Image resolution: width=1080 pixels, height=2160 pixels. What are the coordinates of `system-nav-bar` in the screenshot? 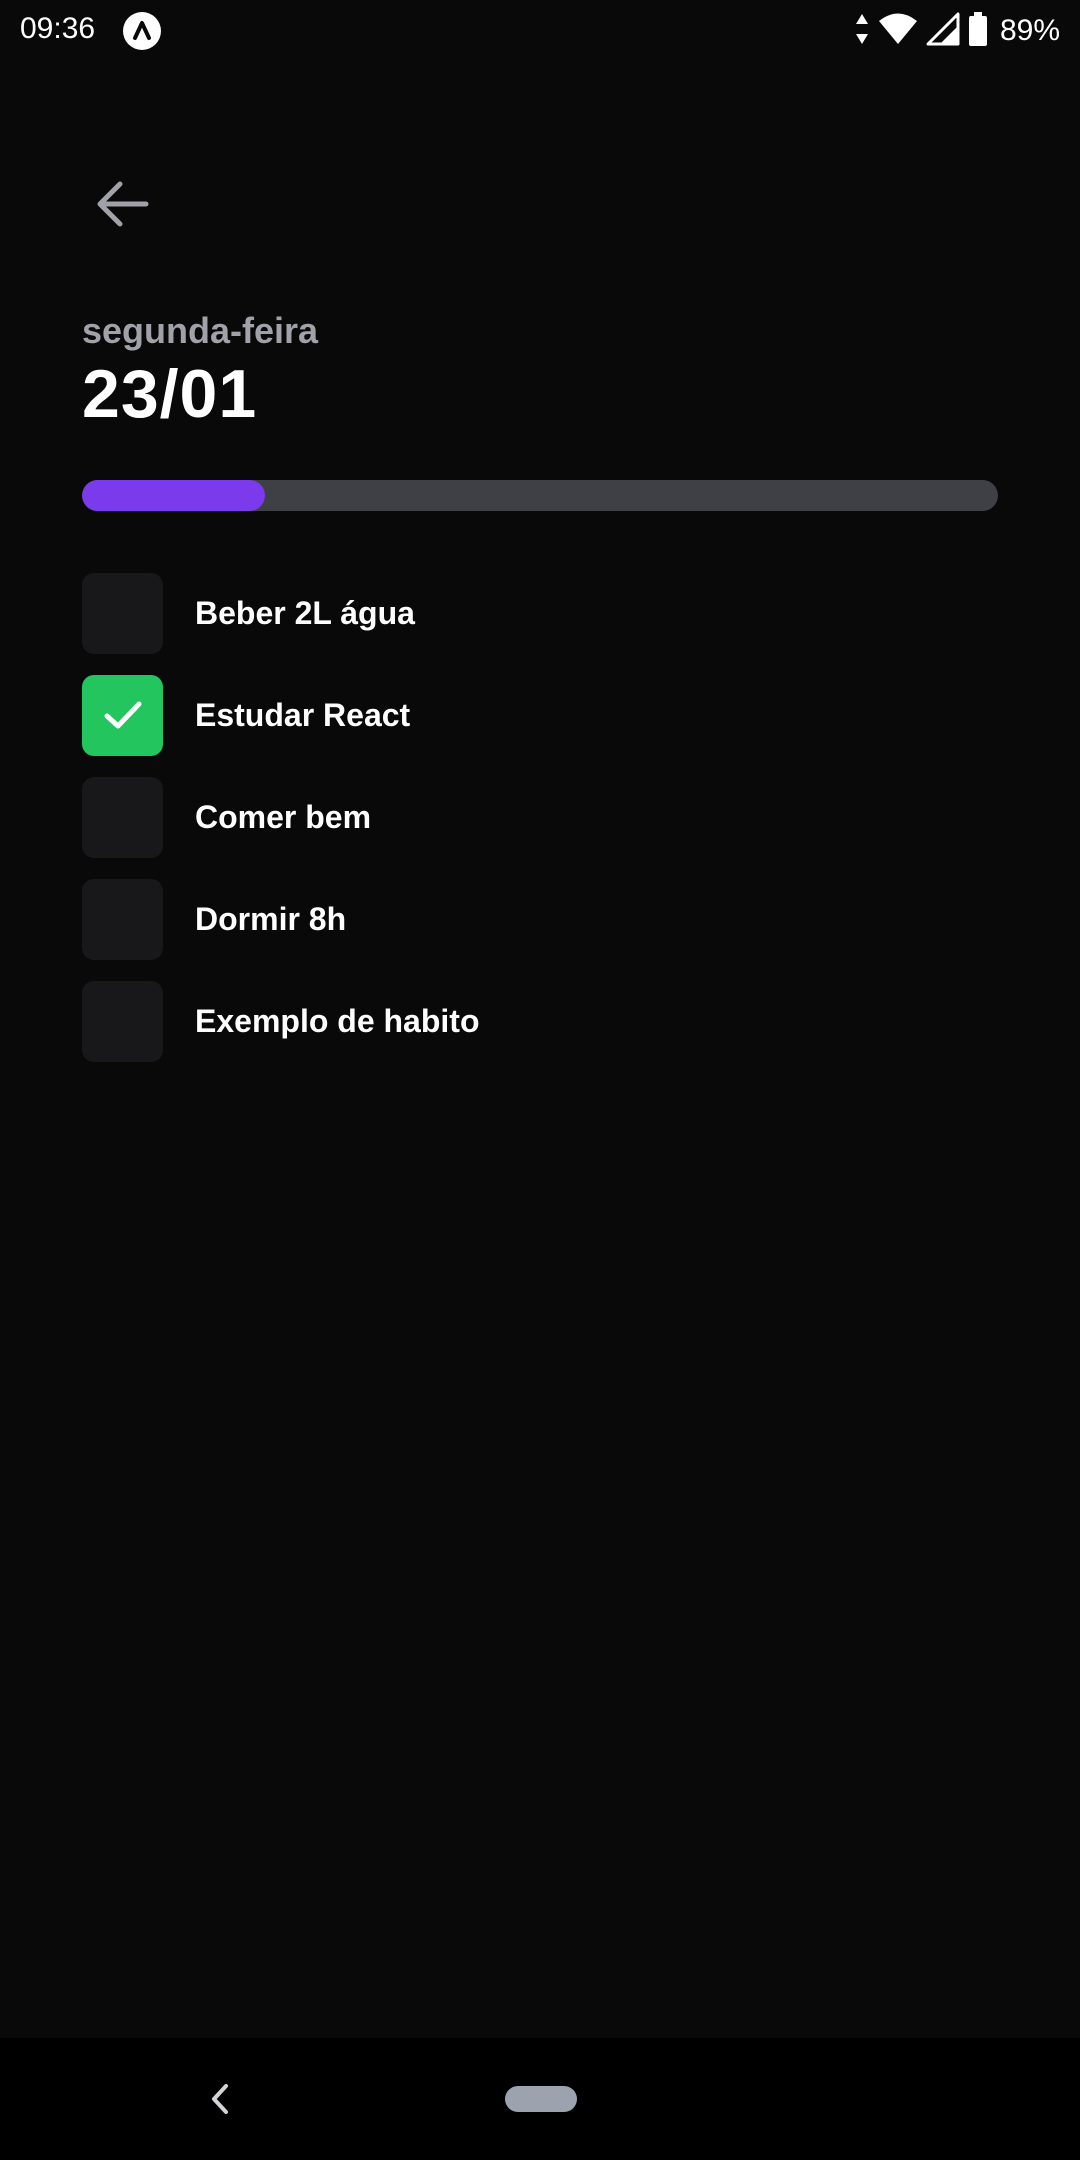 It's located at (540, 2099).